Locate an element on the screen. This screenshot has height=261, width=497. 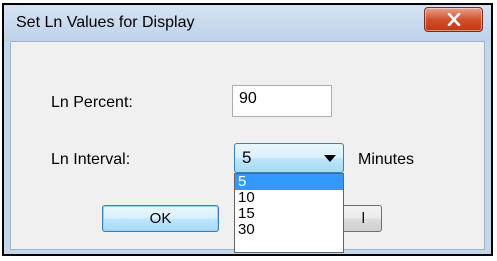
dropdown-option-15: 15 is located at coordinates (289, 214).